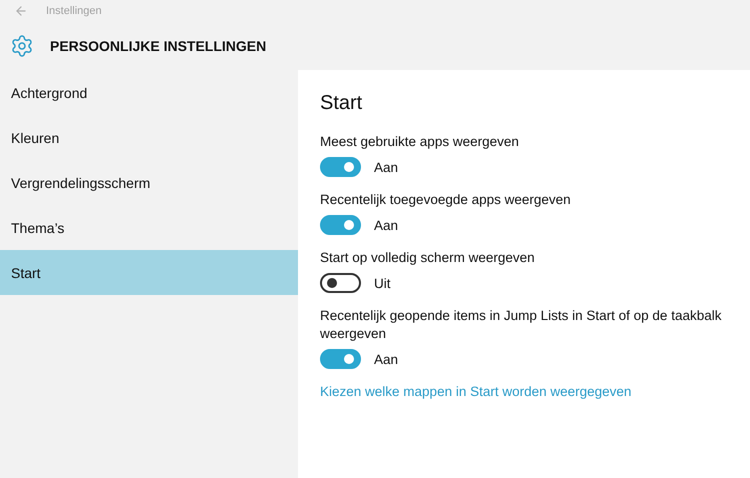 Image resolution: width=750 pixels, height=478 pixels. I want to click on setting-label: Meest gebruikte apps weergeven, so click(420, 142).